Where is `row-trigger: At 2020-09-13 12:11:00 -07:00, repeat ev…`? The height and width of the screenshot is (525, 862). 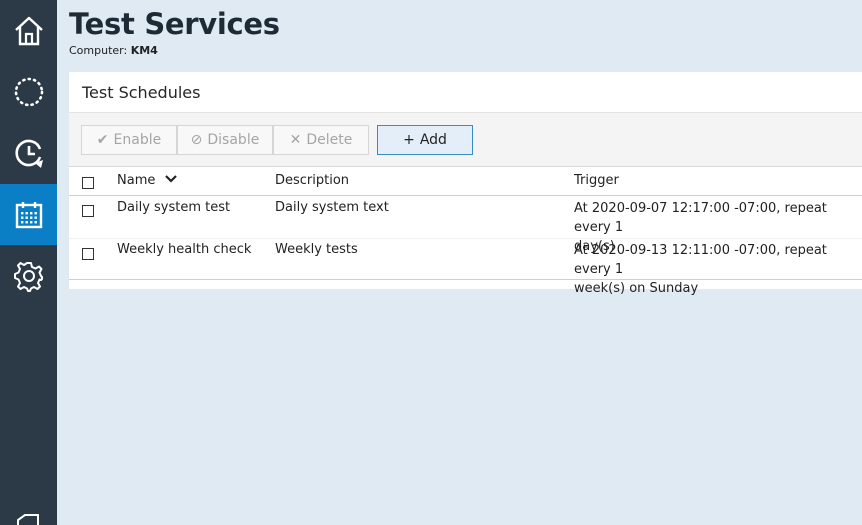 row-trigger: At 2020-09-13 12:11:00 -07:00, repeat ev… is located at coordinates (716, 269).